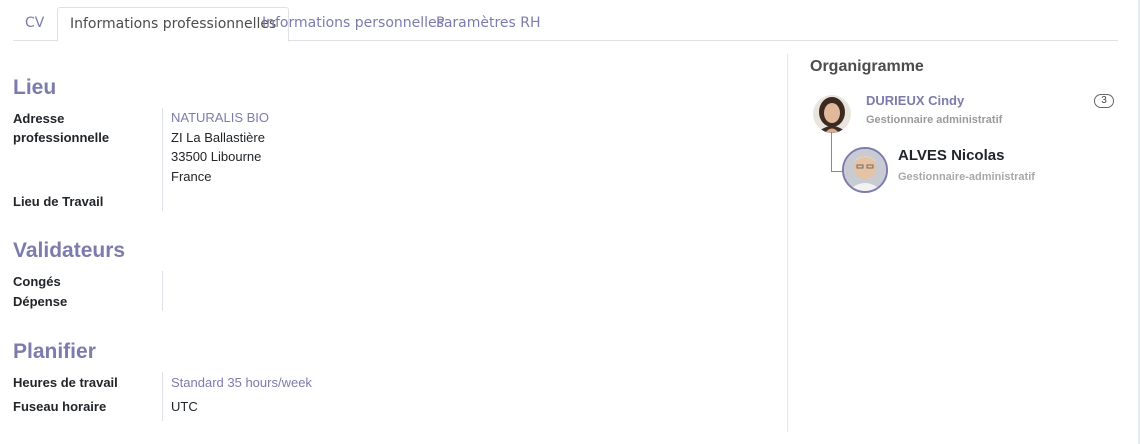 The image size is (1140, 444). Describe the element at coordinates (69, 250) in the screenshot. I see `section-title-validateurs: Validateurs` at that location.